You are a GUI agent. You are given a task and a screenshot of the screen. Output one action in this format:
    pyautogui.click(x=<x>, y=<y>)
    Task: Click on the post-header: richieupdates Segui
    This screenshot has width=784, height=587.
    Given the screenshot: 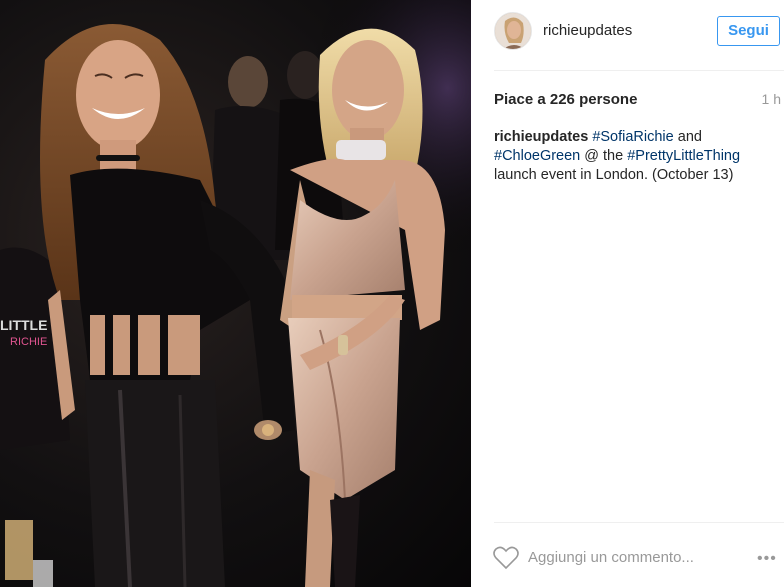 What is the action you would take?
    pyautogui.click(x=627, y=35)
    